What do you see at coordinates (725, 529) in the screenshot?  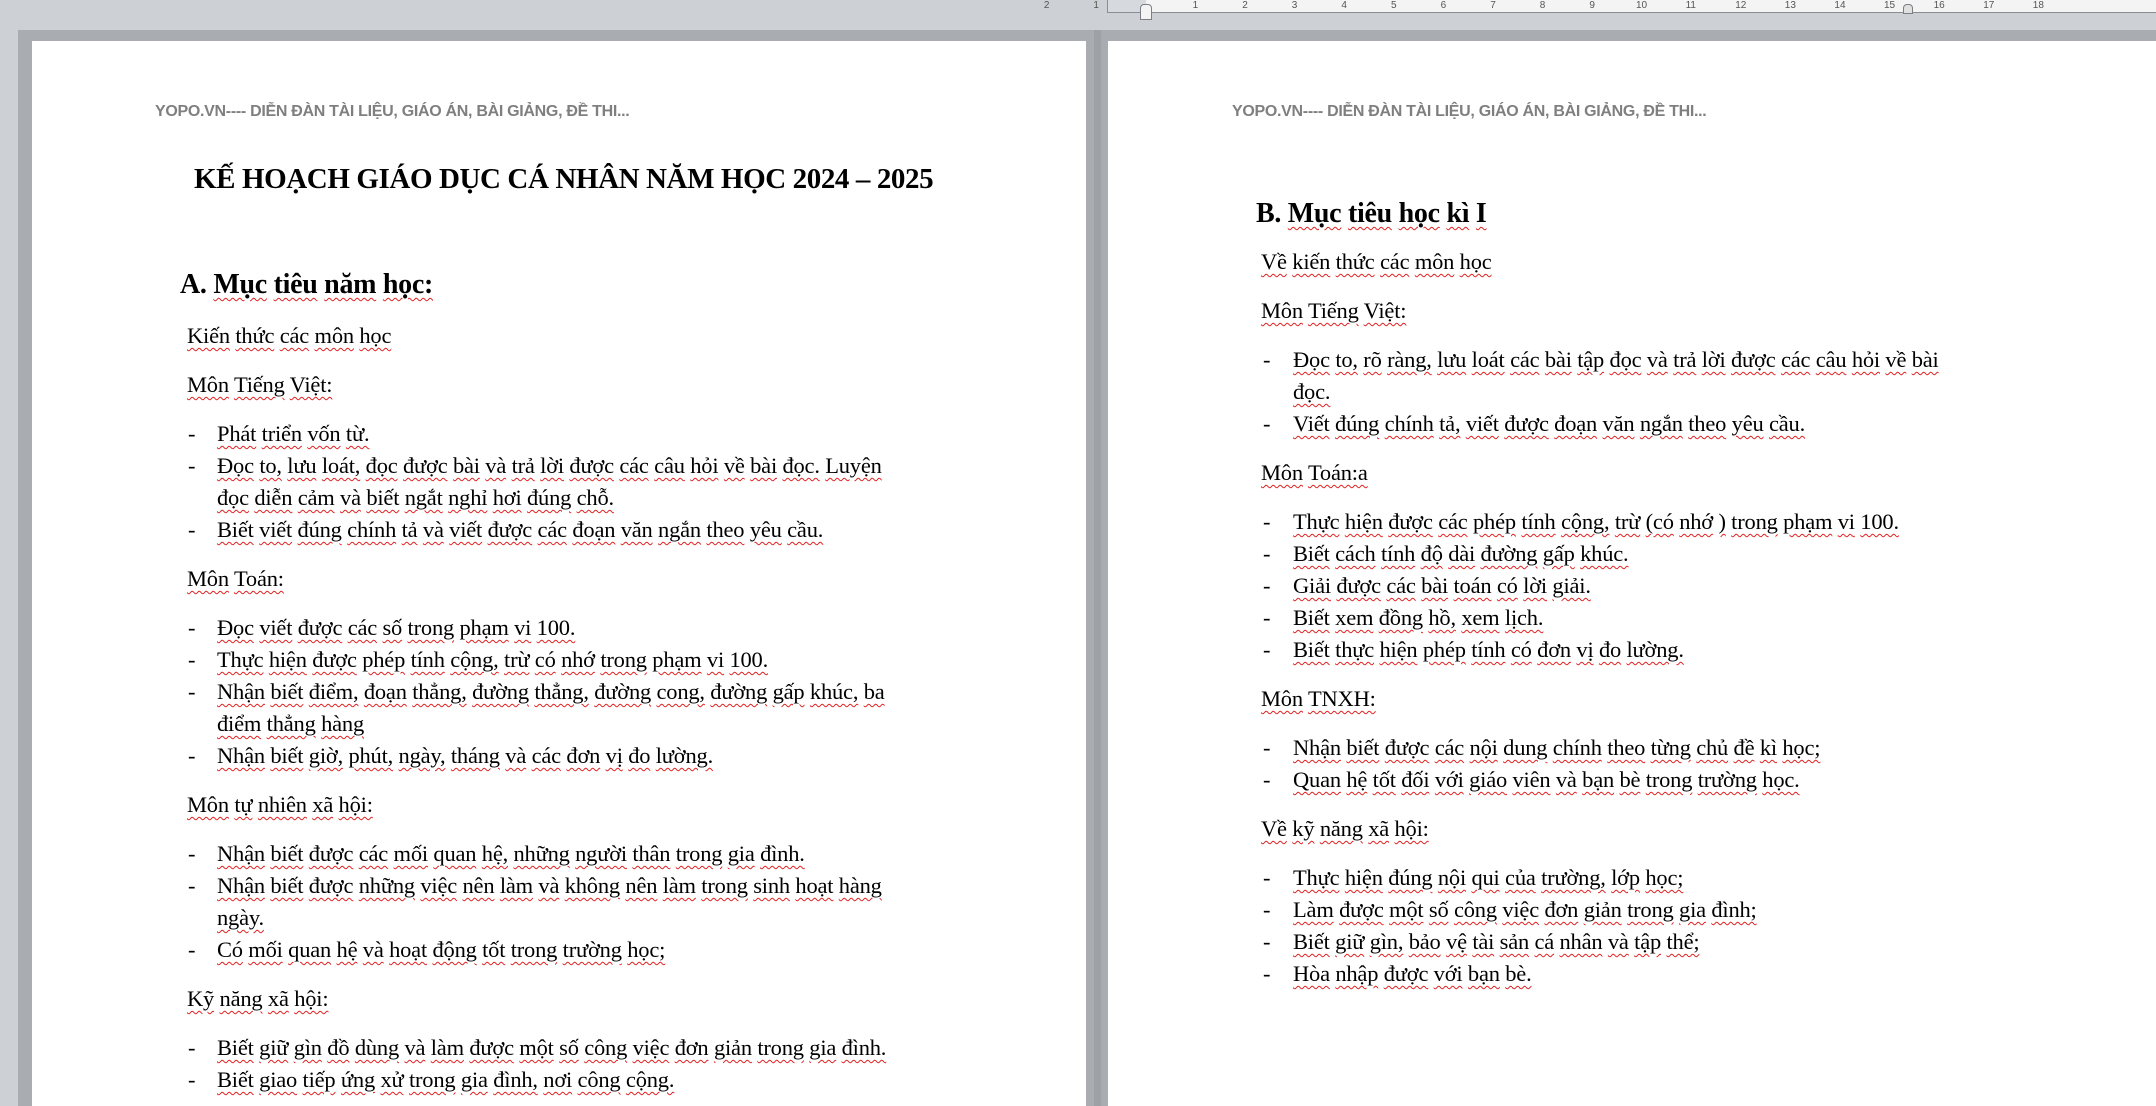 I see `word: theo` at bounding box center [725, 529].